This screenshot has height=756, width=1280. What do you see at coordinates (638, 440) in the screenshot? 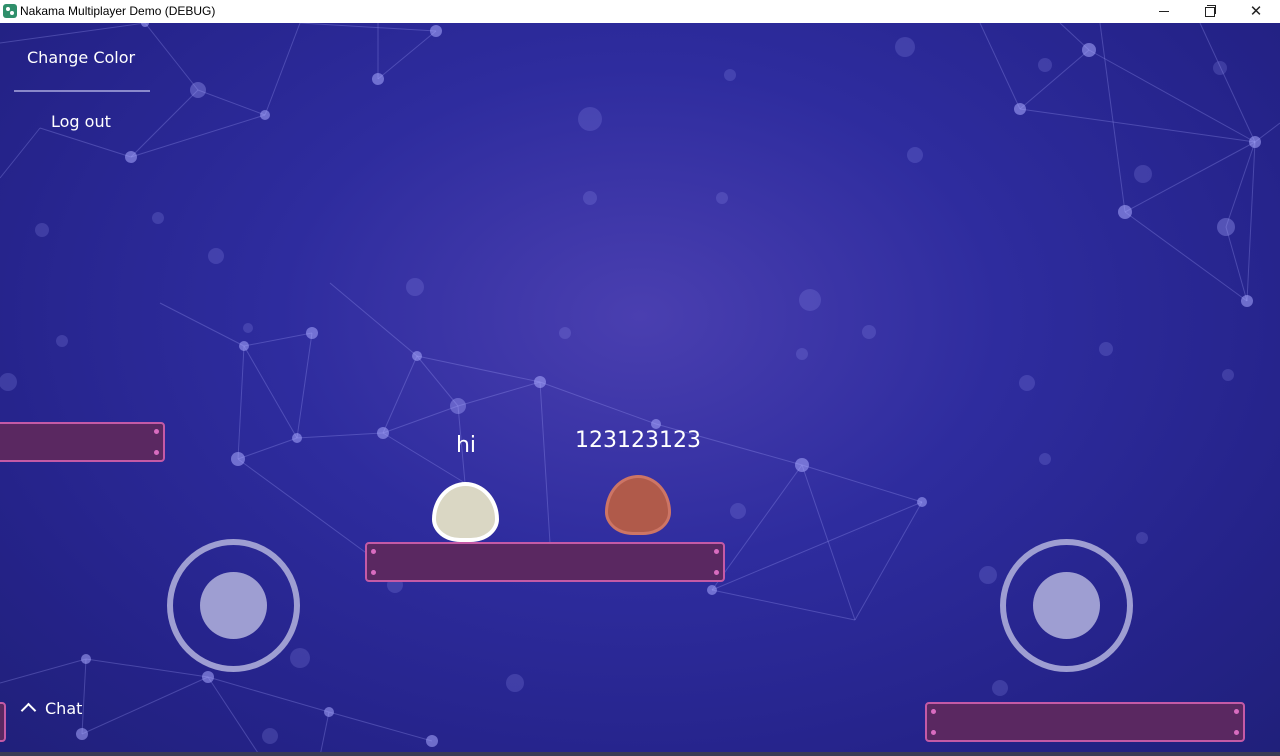
I see `player-name-label: 123123123` at bounding box center [638, 440].